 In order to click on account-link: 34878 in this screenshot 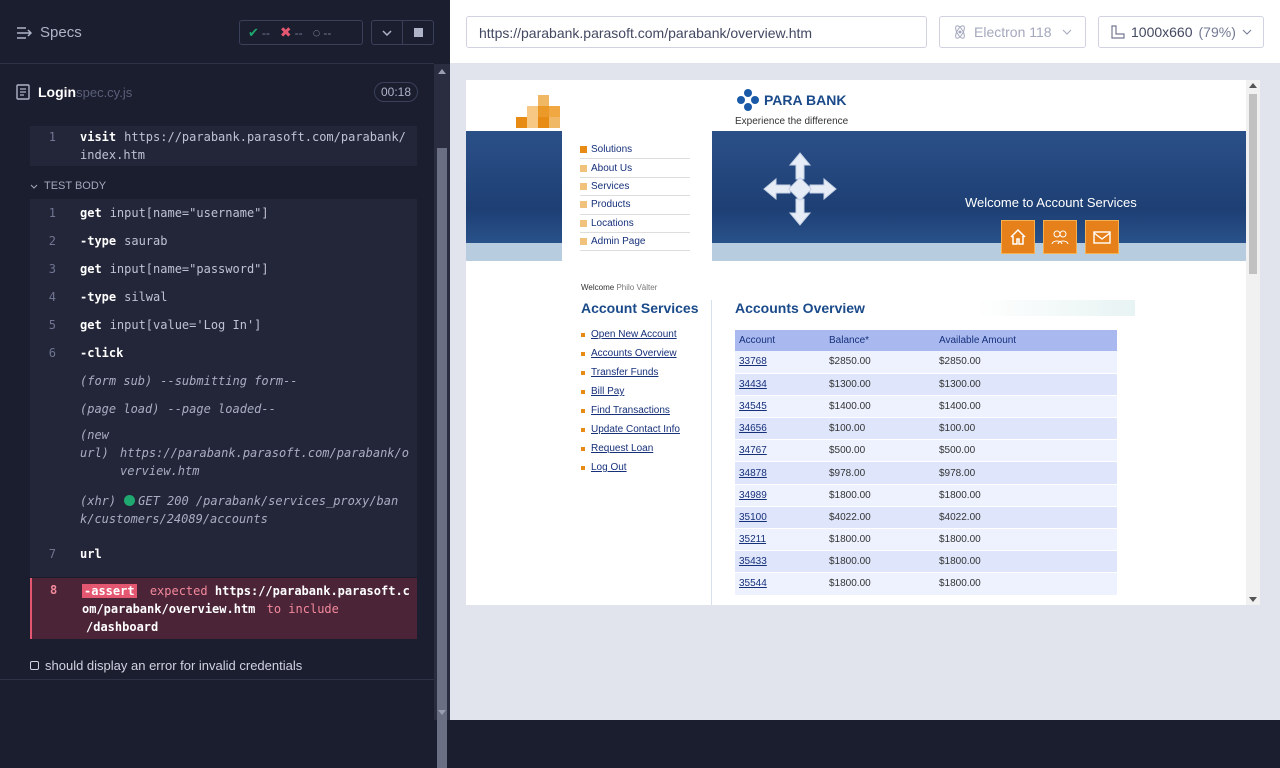, I will do `click(780, 473)`.